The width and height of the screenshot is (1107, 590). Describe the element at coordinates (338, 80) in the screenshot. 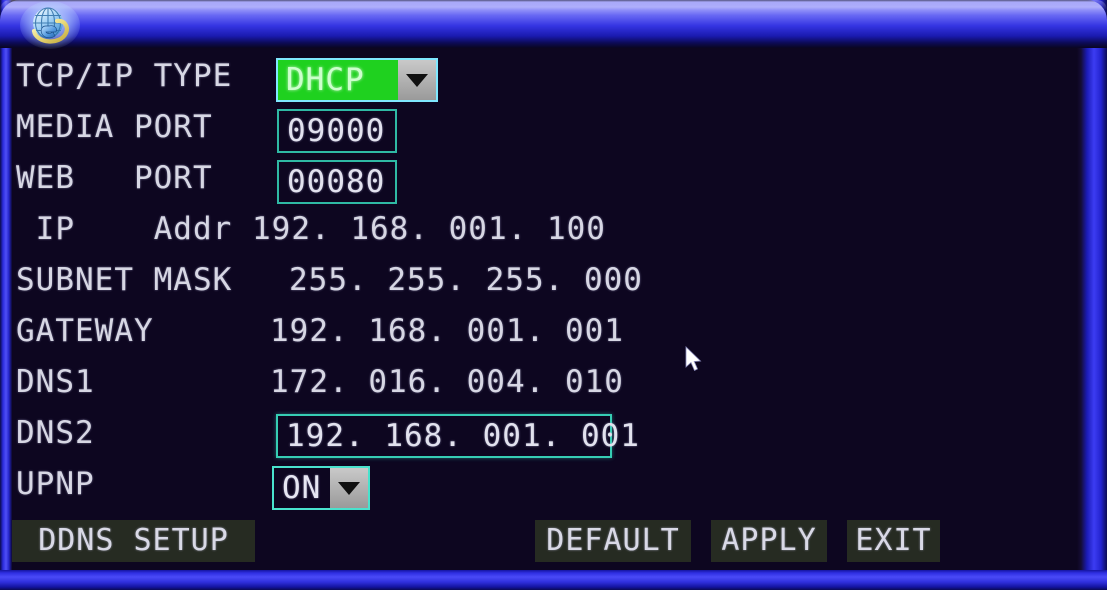

I see `tcpip-type-value: DHCP` at that location.